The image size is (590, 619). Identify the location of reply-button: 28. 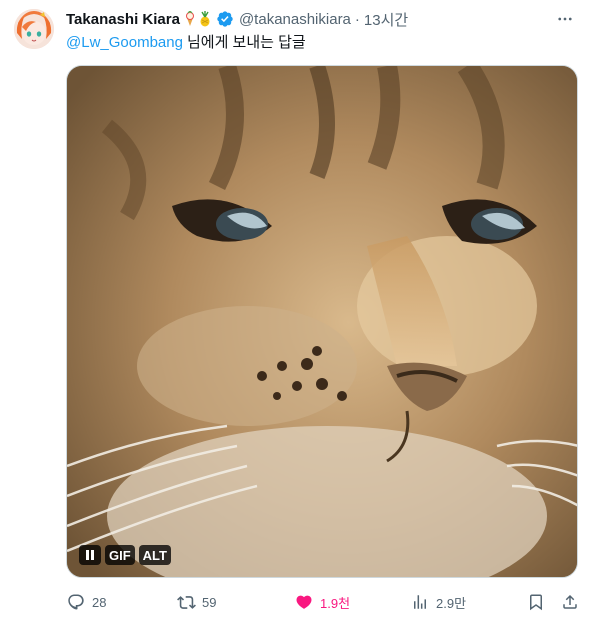
(86, 602).